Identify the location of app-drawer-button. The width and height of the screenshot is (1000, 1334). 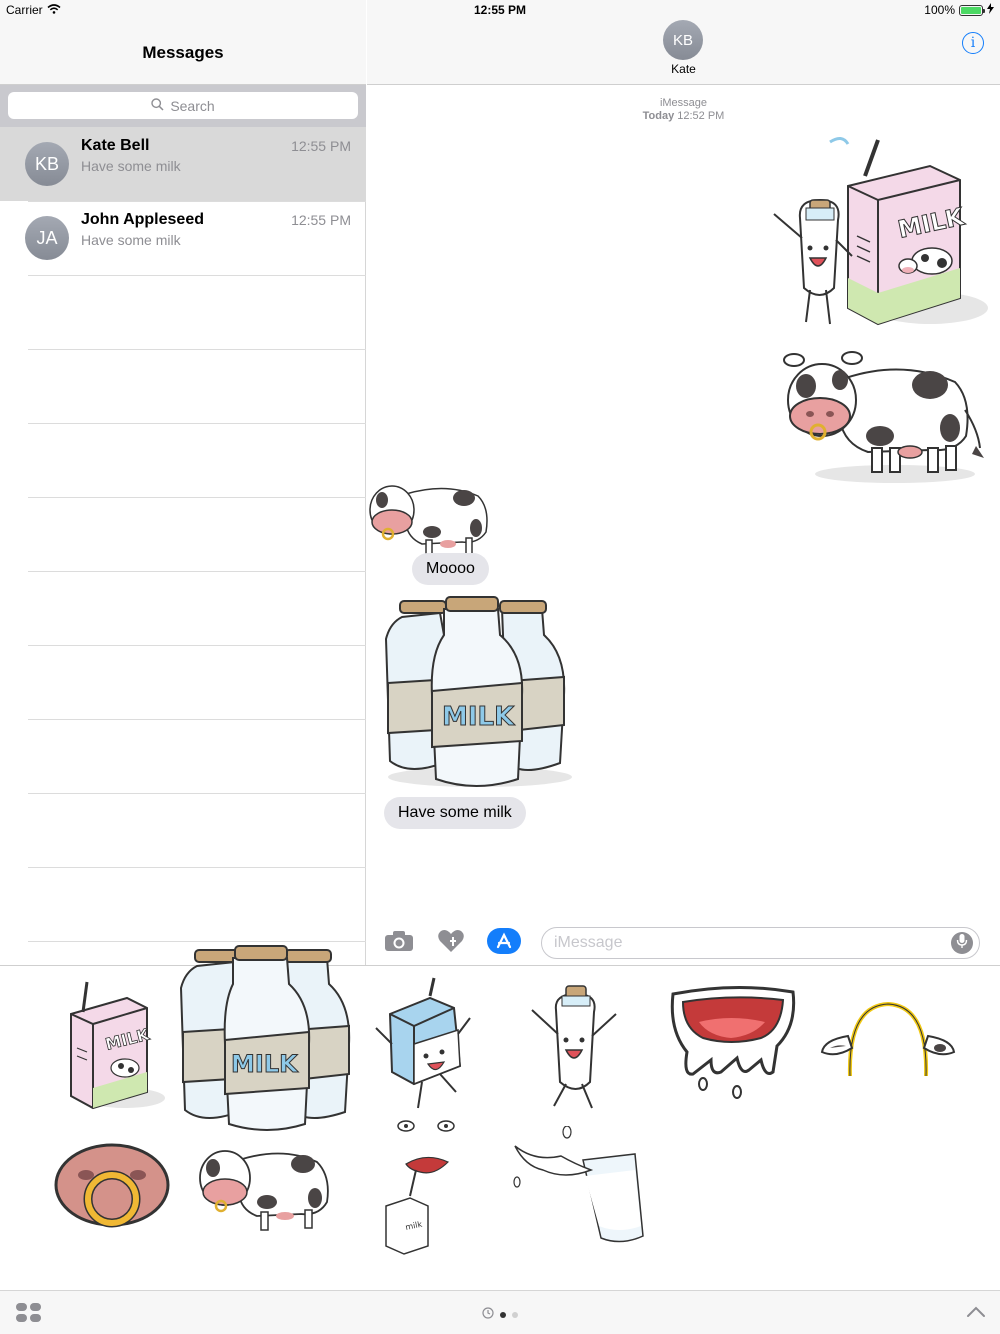
(29, 1315).